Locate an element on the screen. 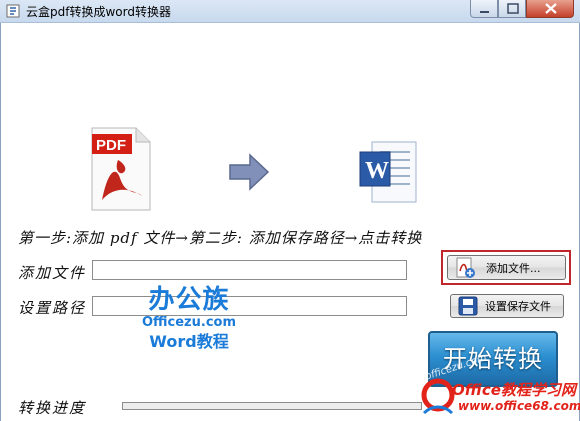 The image size is (580, 421). site-watermark-title: Office教程学习网 is located at coordinates (514, 390).